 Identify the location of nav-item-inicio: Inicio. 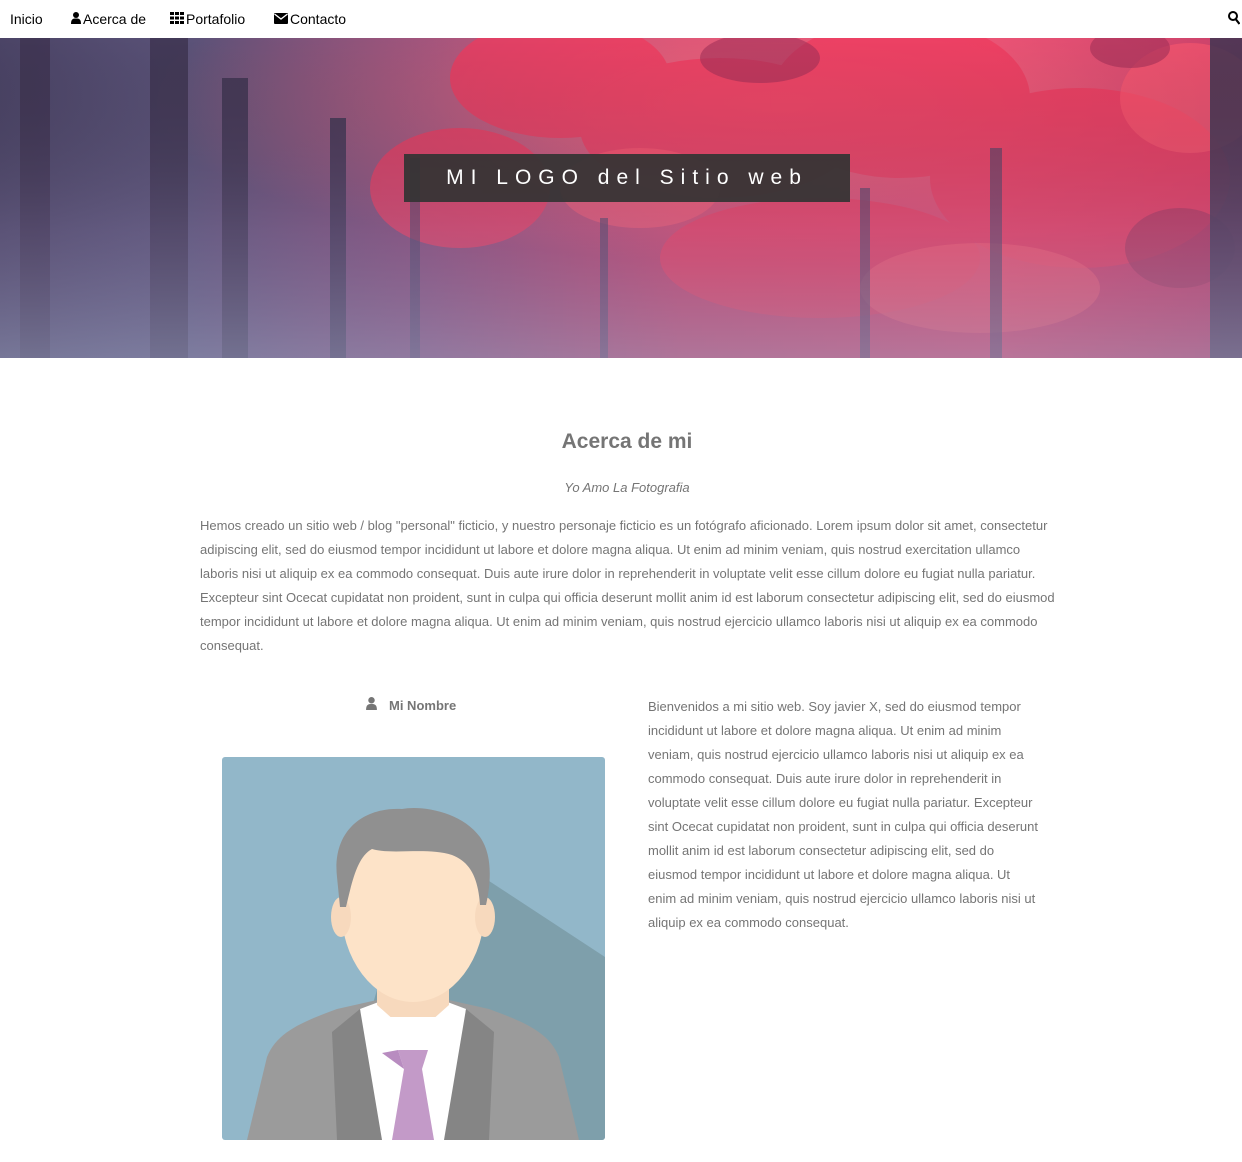
(26, 19).